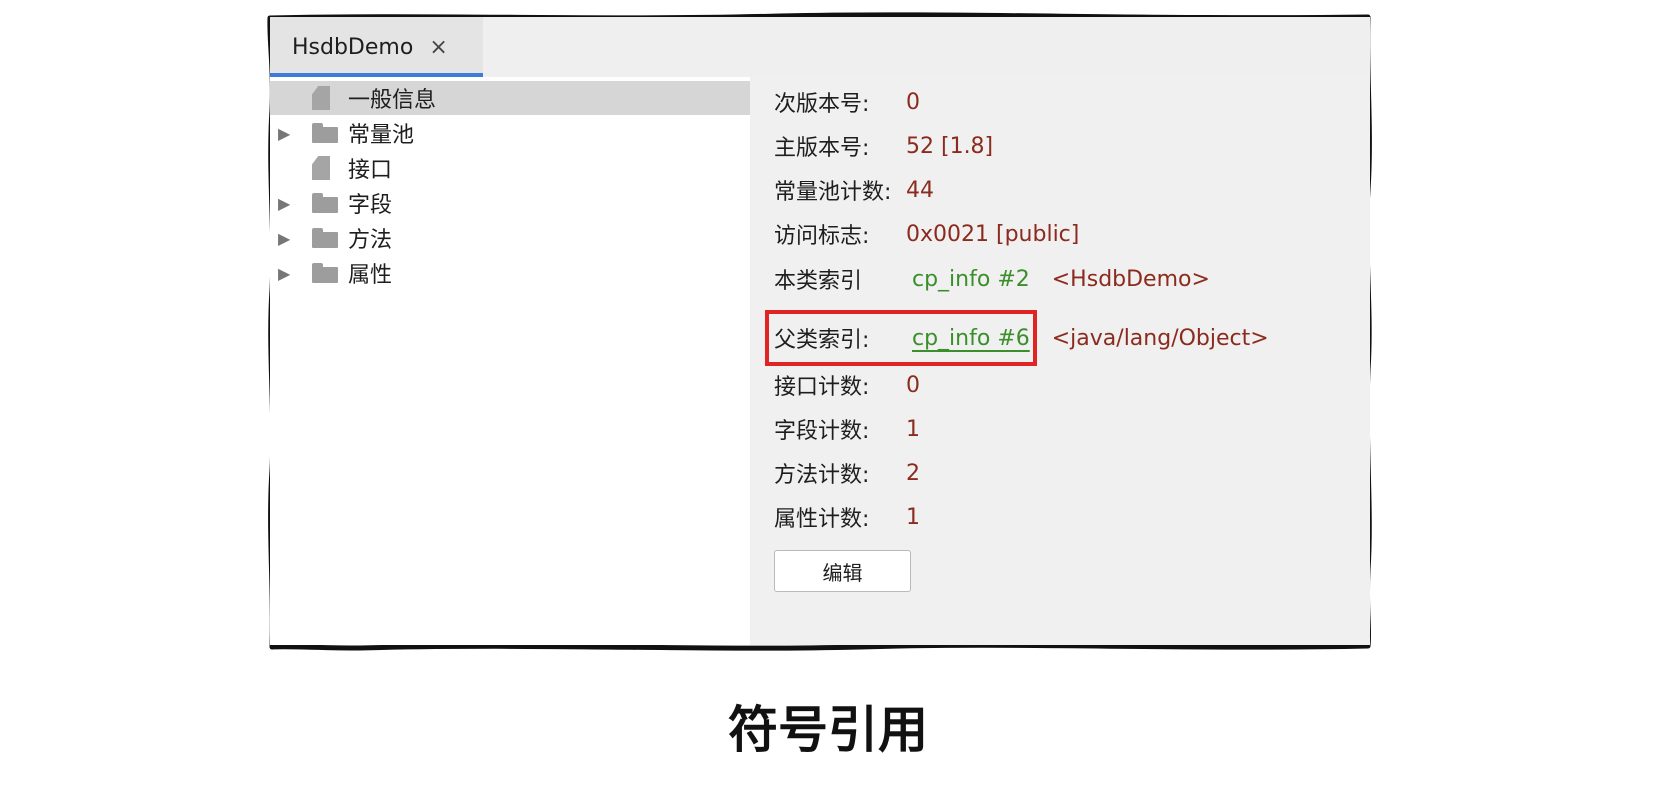 The image size is (1656, 792). Describe the element at coordinates (822, 387) in the screenshot. I see `field-label: 接口计数:` at that location.